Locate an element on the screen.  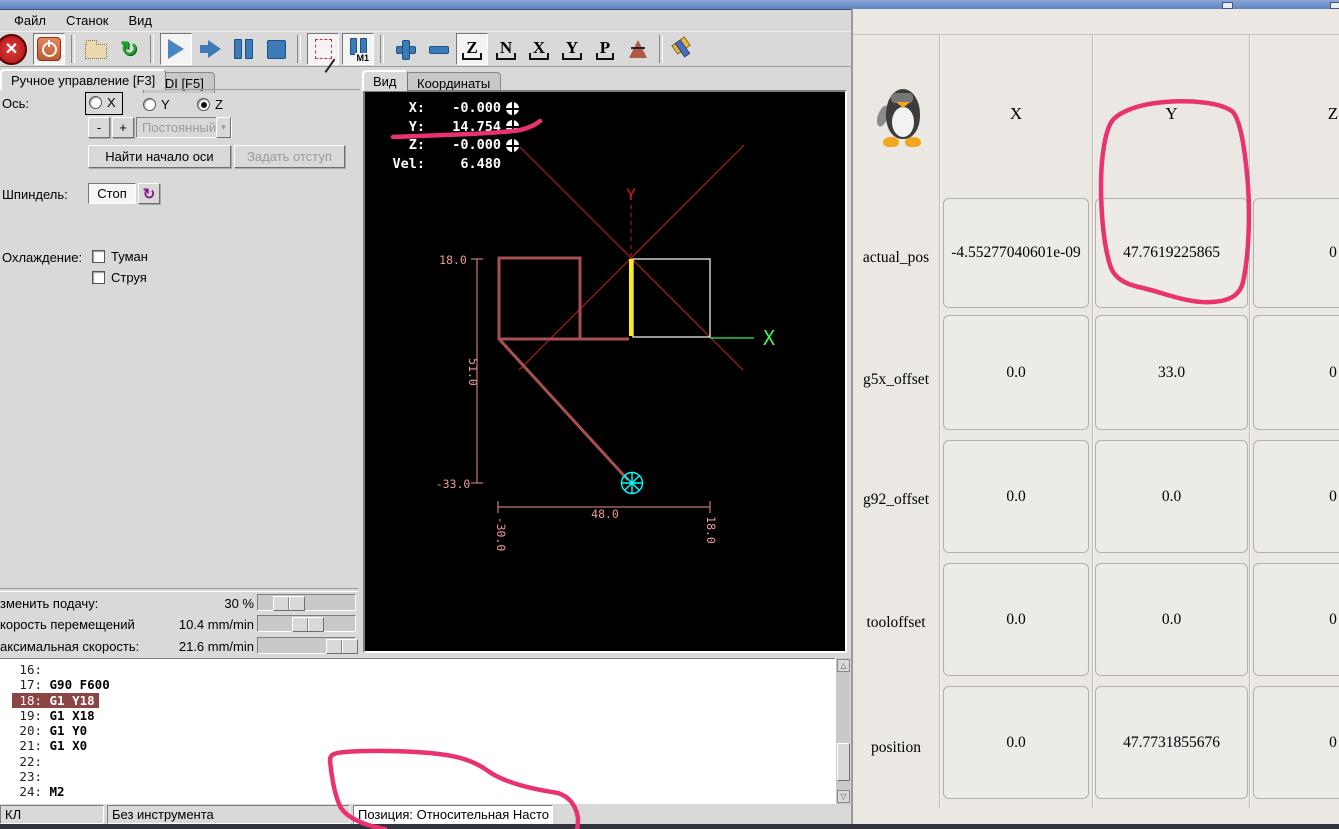
dro-vel-value: 6.480 is located at coordinates (480, 163).